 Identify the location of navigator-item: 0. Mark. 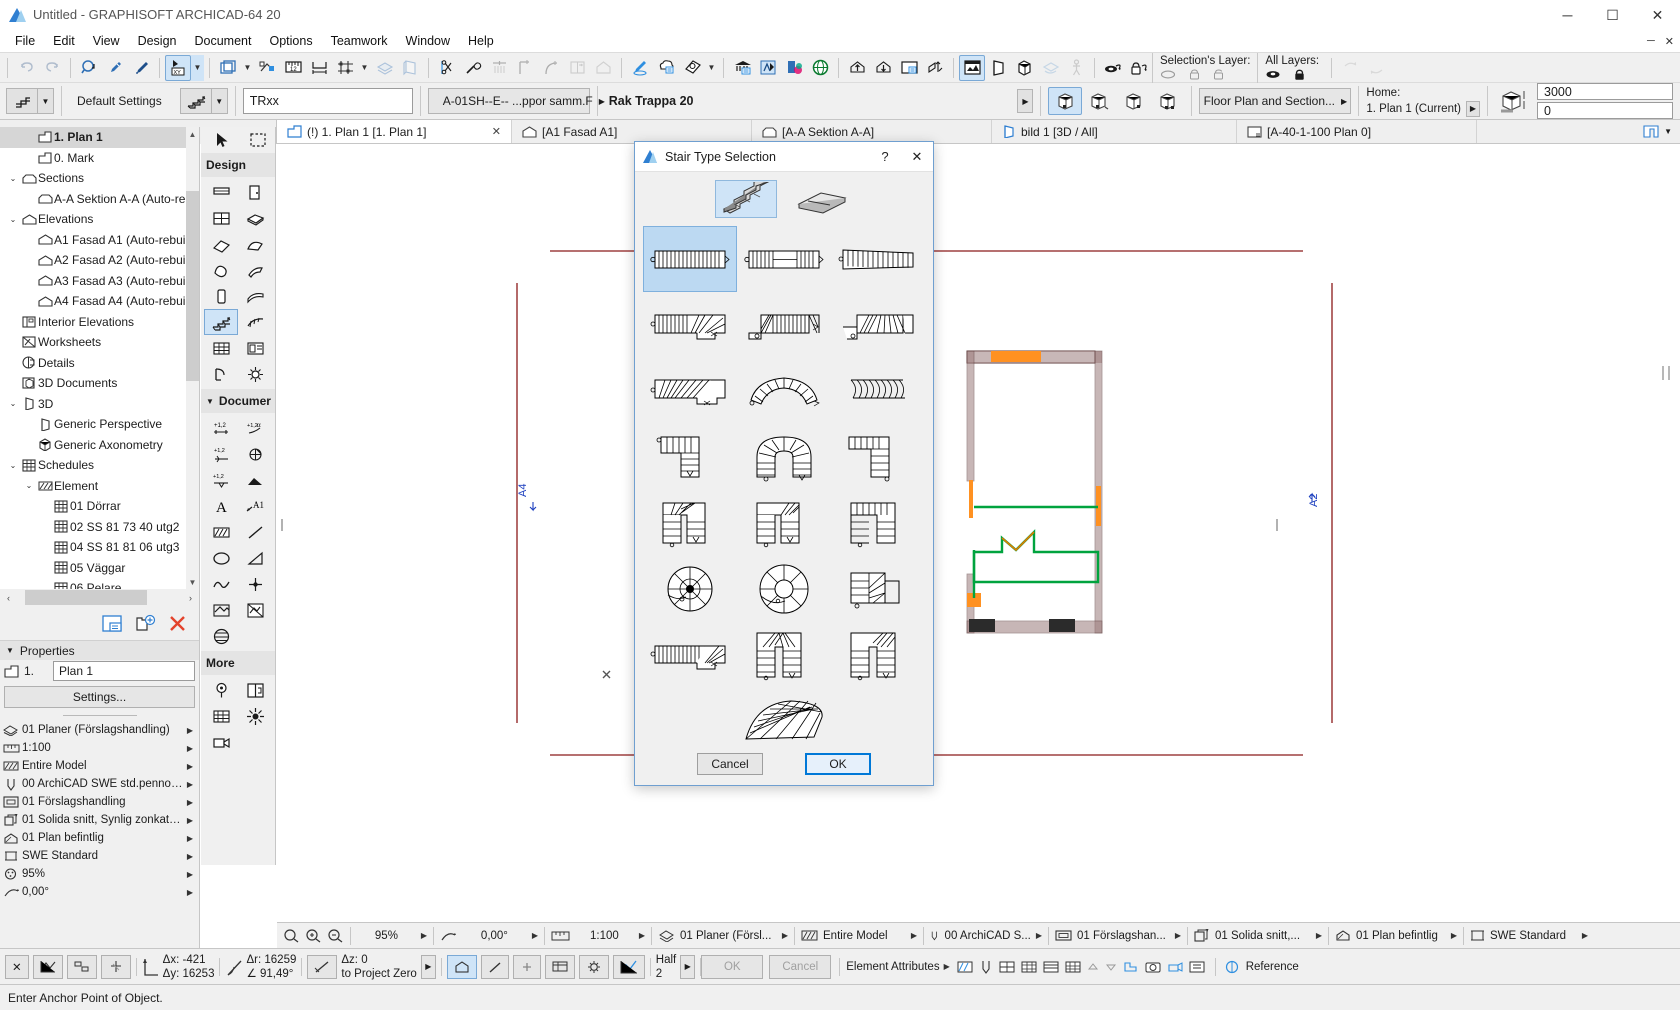
(99, 158).